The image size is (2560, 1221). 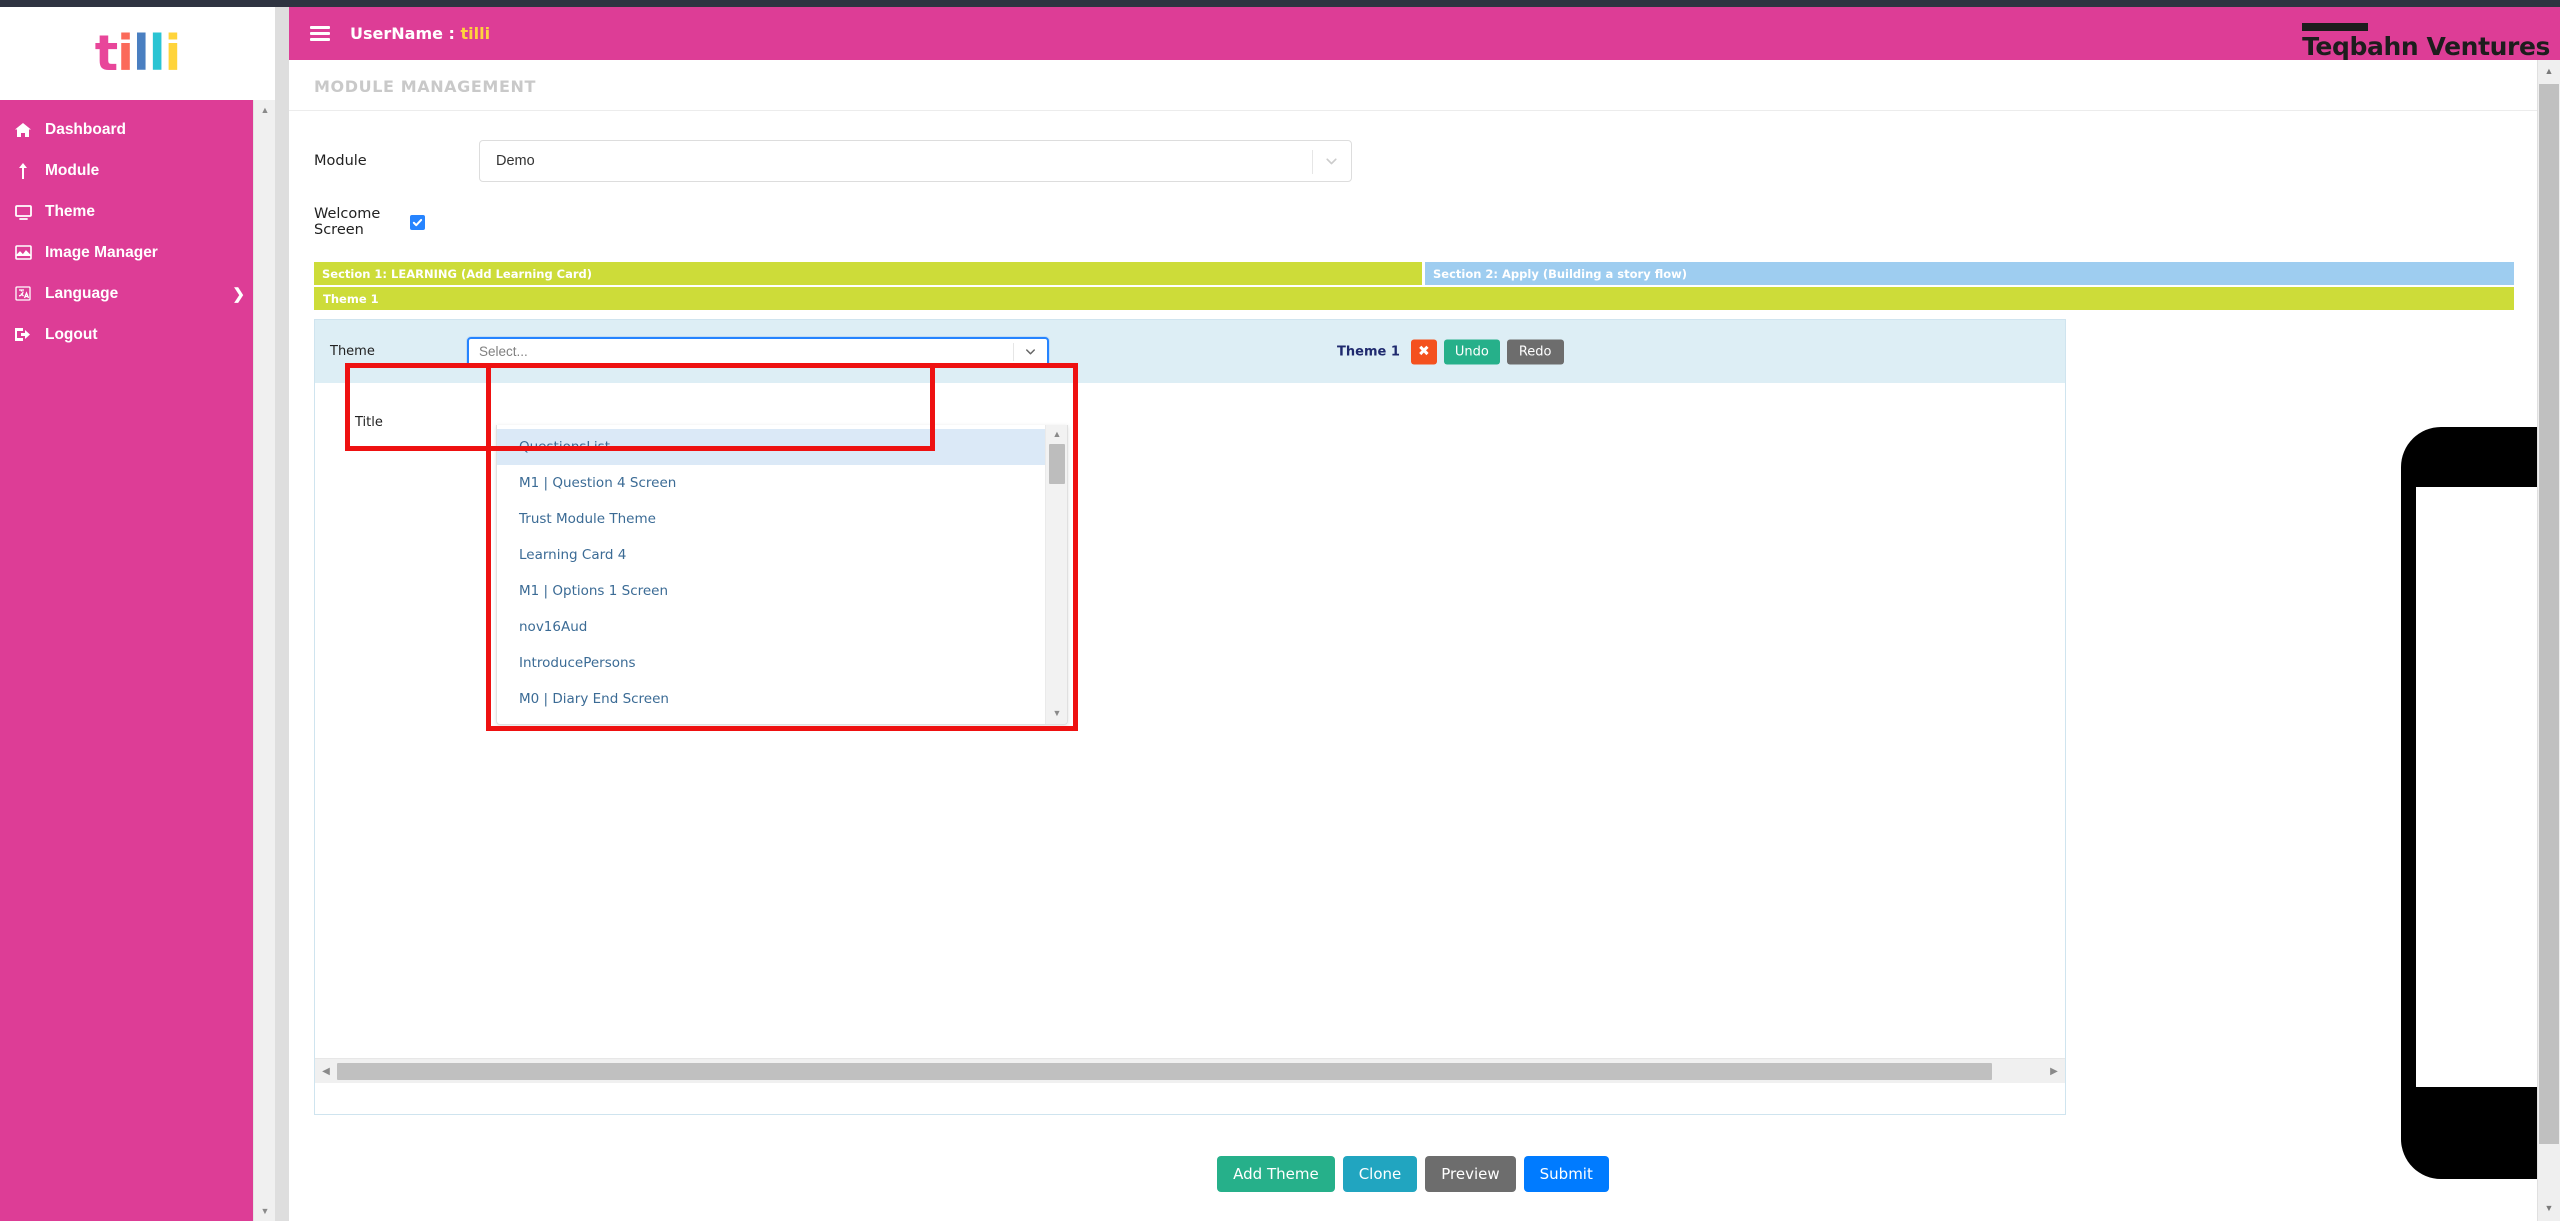 I want to click on logo-letter-l2: l, so click(x=157, y=53).